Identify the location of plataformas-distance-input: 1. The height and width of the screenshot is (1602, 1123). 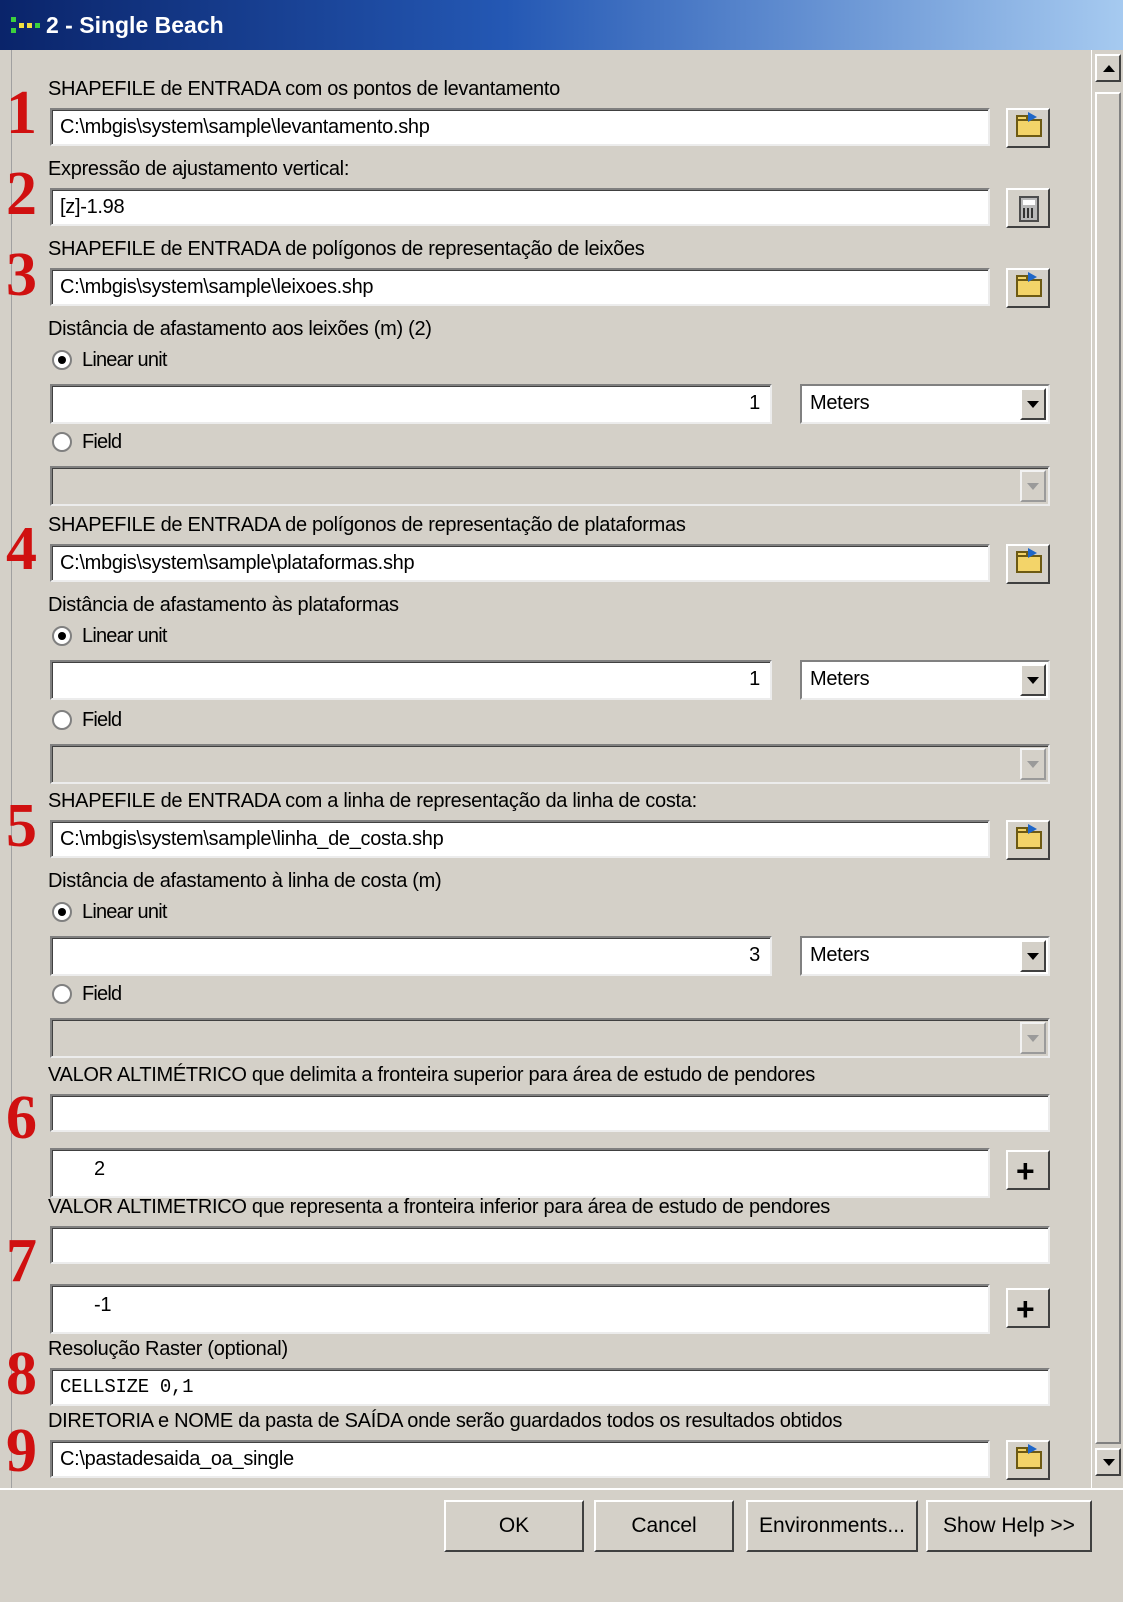
(411, 680).